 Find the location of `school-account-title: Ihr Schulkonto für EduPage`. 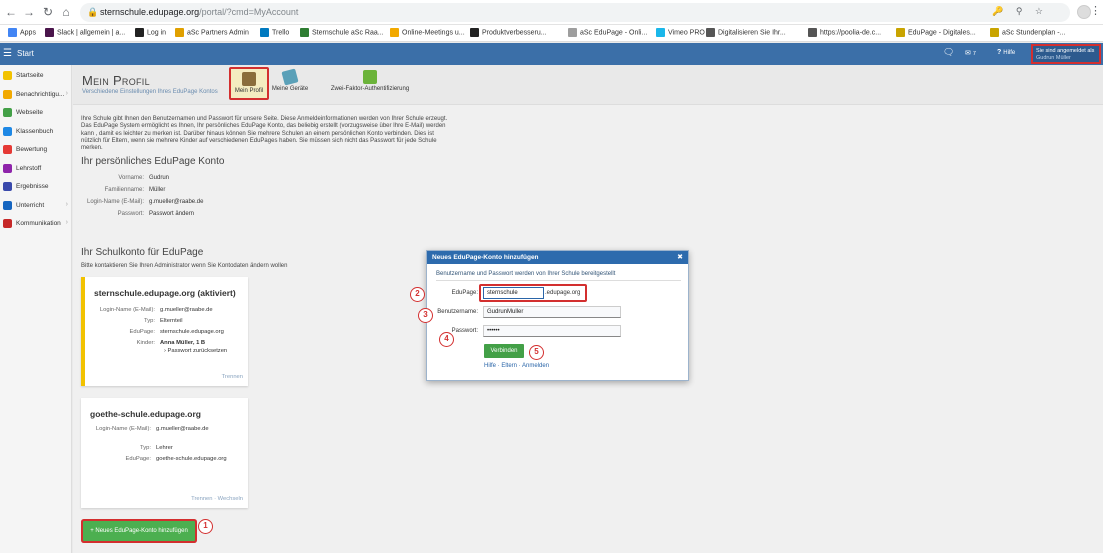

school-account-title: Ihr Schulkonto für EduPage is located at coordinates (142, 252).